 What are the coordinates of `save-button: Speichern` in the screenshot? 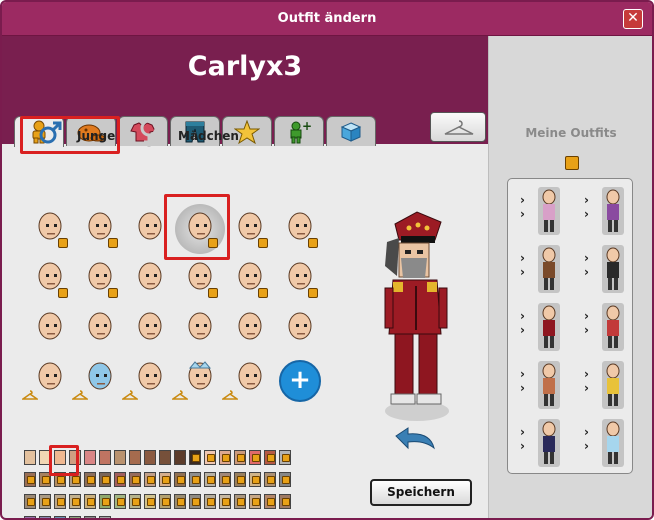 It's located at (421, 492).